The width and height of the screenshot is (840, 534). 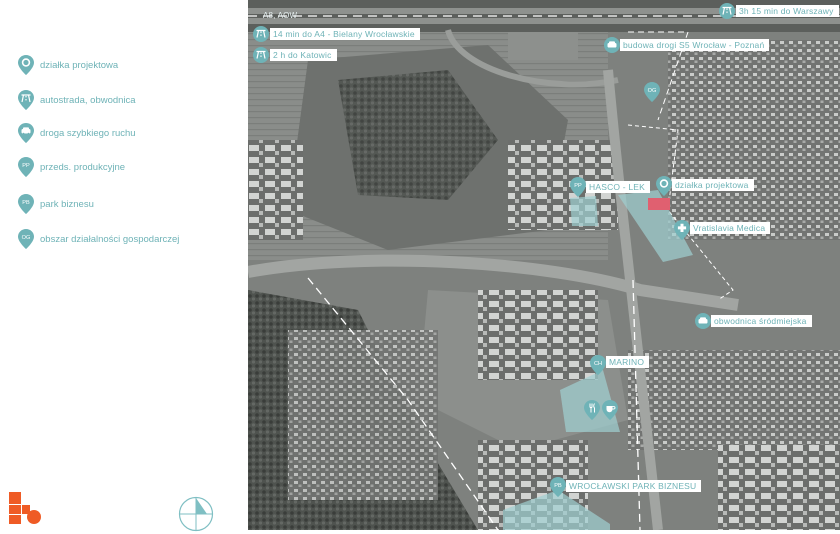 I want to click on ch-badge-icon: CH, so click(x=598, y=365).